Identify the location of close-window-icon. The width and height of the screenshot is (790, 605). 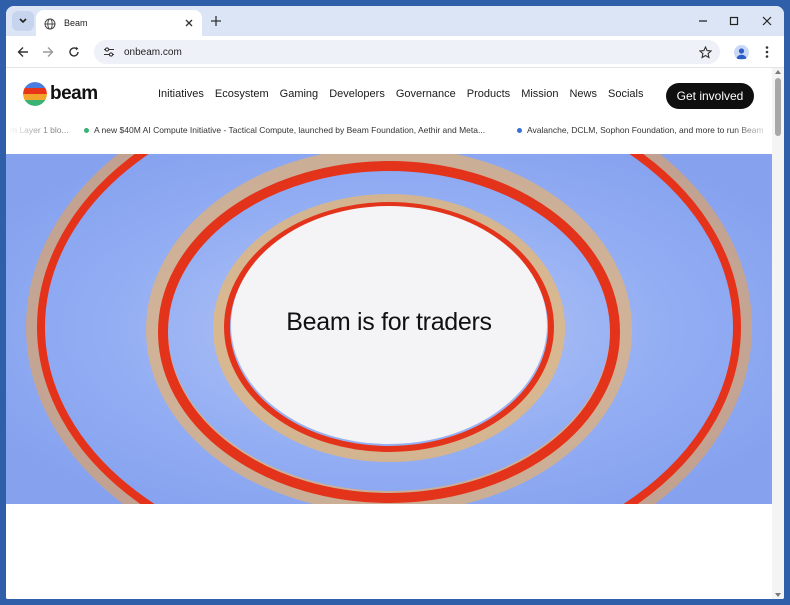
(767, 21).